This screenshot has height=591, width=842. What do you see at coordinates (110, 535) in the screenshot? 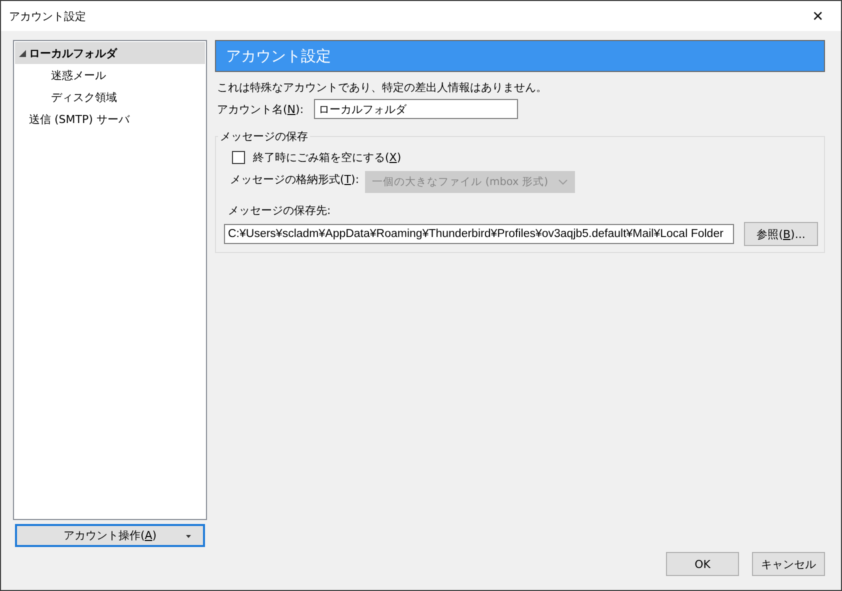
I see `account-actions-button: アカウント操作(A)` at bounding box center [110, 535].